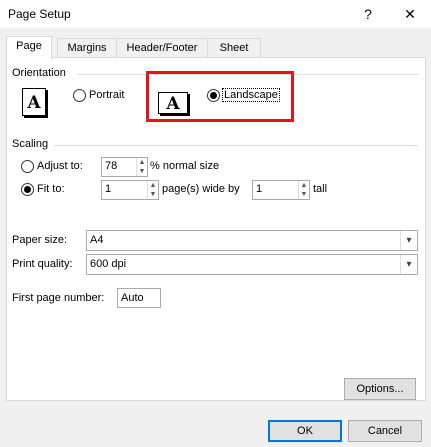  I want to click on paper-size-select: A4 ▾, so click(252, 240).